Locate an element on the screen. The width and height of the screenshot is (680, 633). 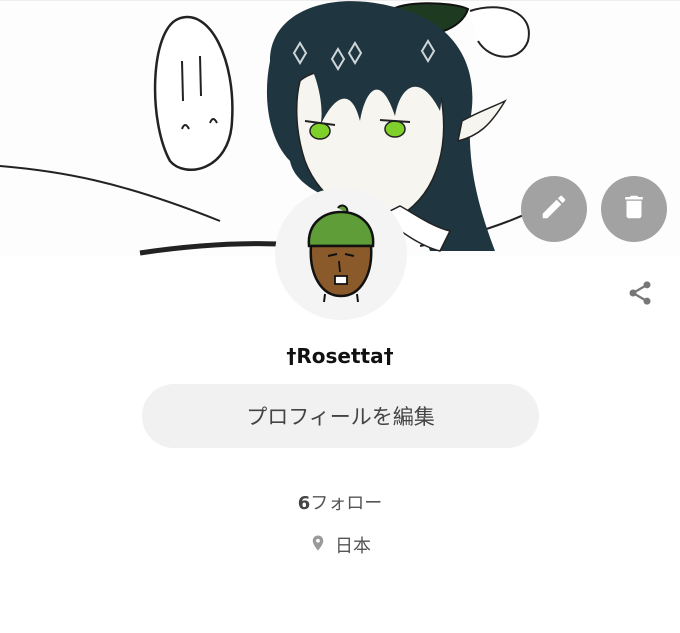
pencil-icon is located at coordinates (554, 209).